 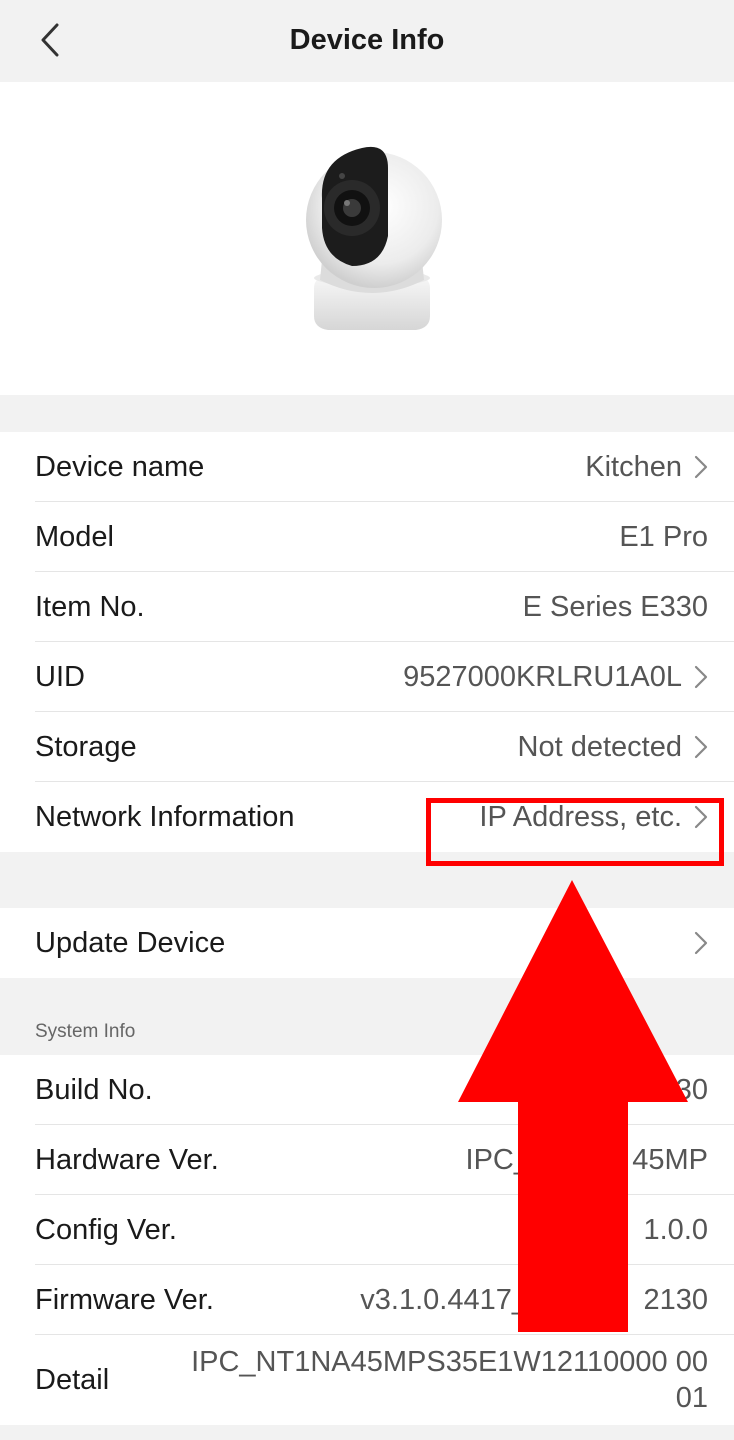 I want to click on firmware-ver-row: Firmware Ver. v3.1.0.4417_ 2130, so click(x=367, y=1300).